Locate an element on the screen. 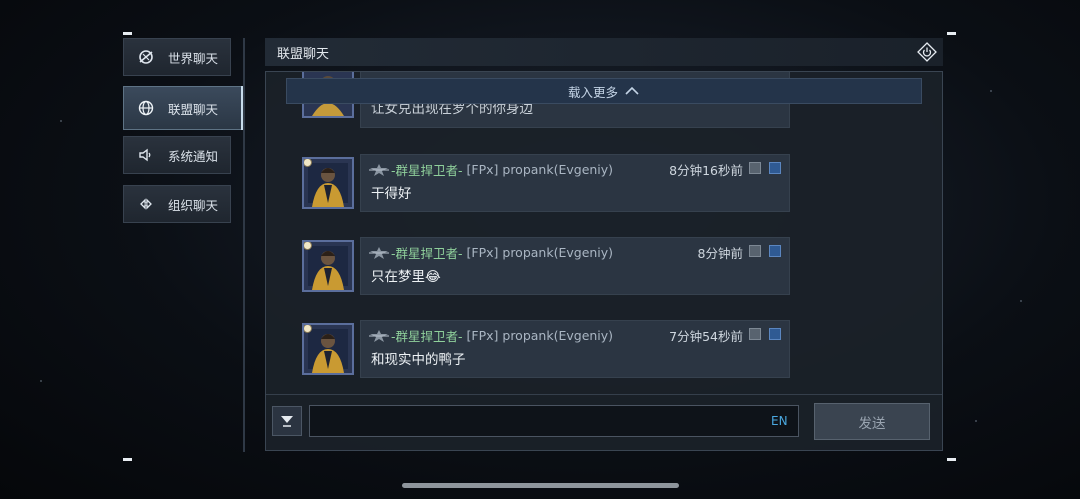  chat-header: 联盟聊天 is located at coordinates (604, 52).